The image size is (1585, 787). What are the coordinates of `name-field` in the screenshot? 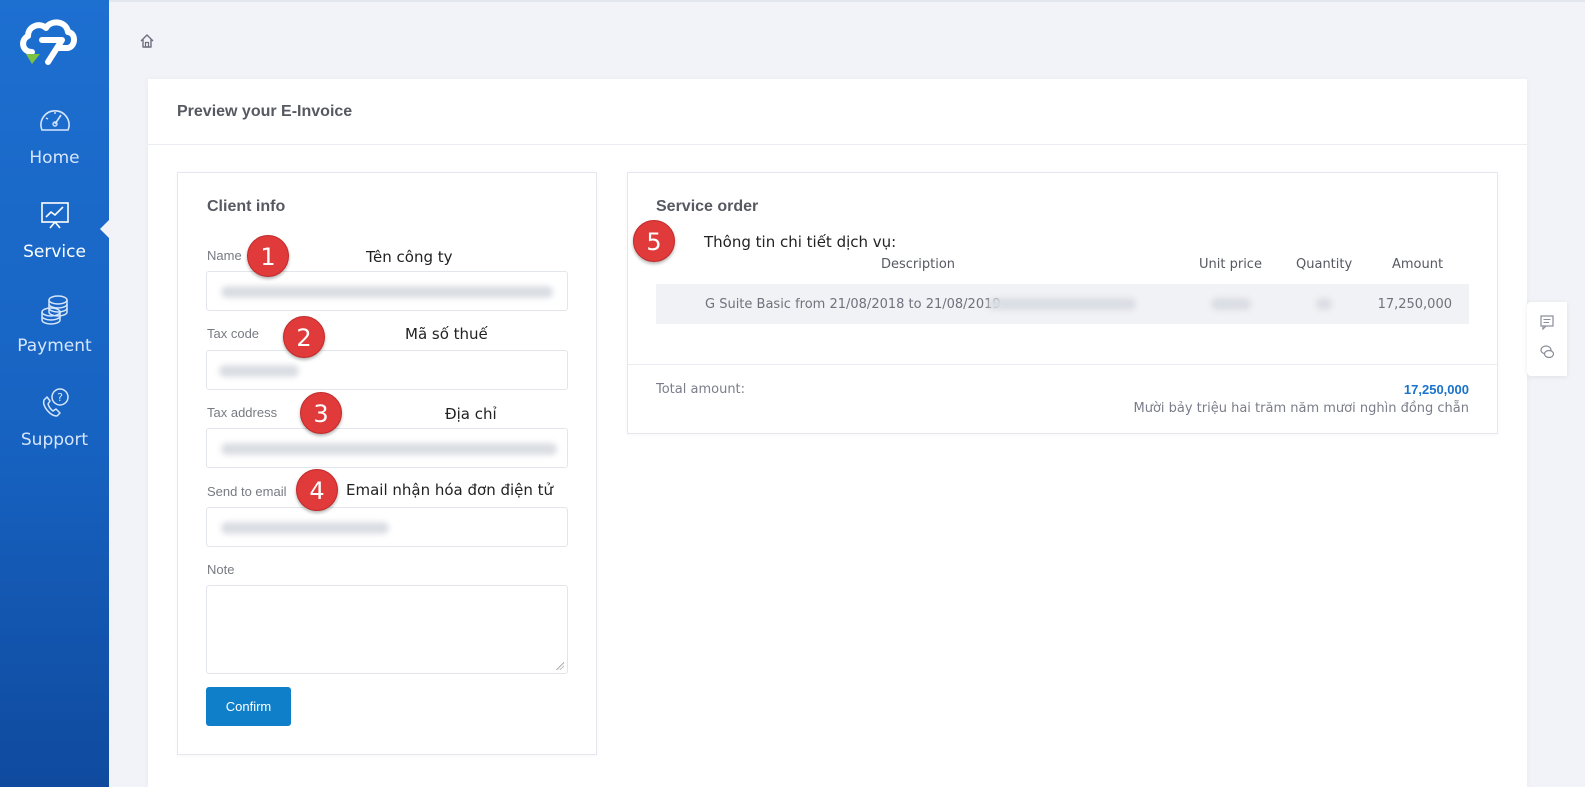 It's located at (387, 291).